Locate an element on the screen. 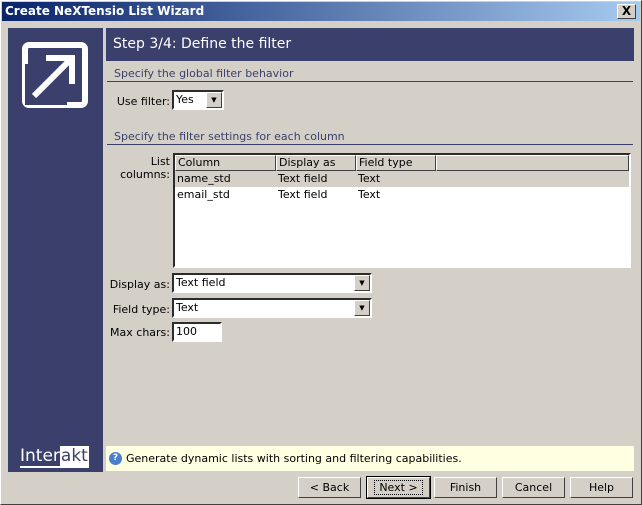 This screenshot has height=505, width=642. finish-button: Finish is located at coordinates (465, 487).